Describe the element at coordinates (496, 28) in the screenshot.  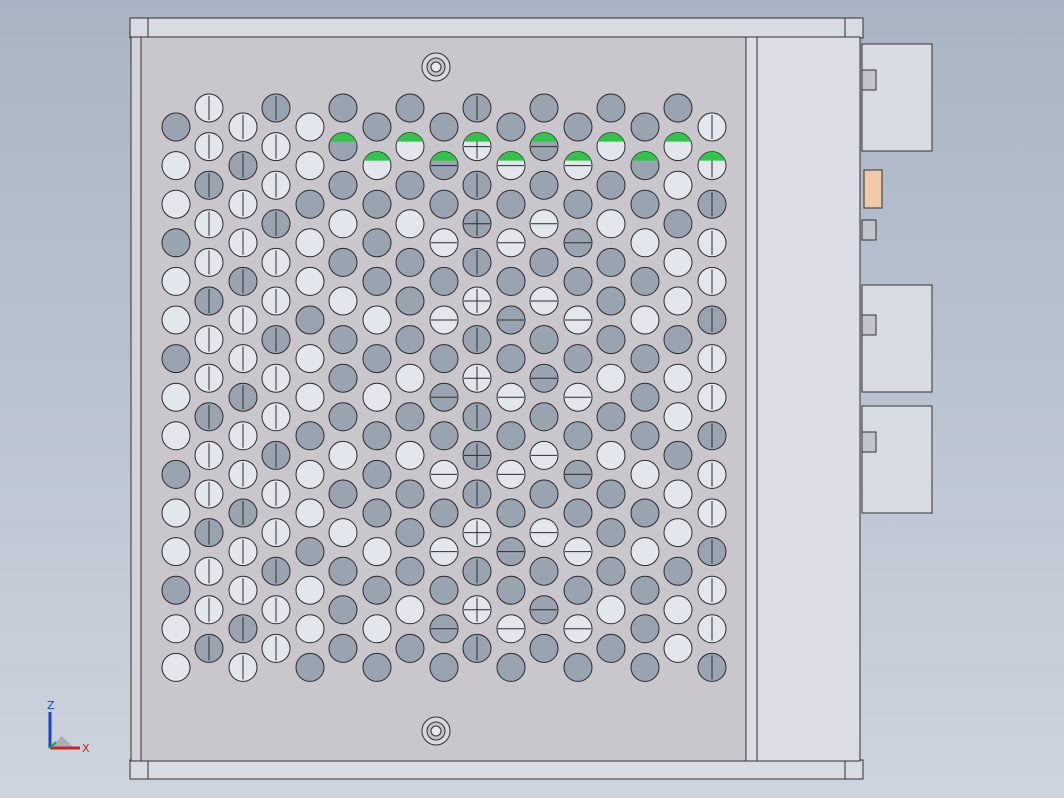
I see `top-rail` at that location.